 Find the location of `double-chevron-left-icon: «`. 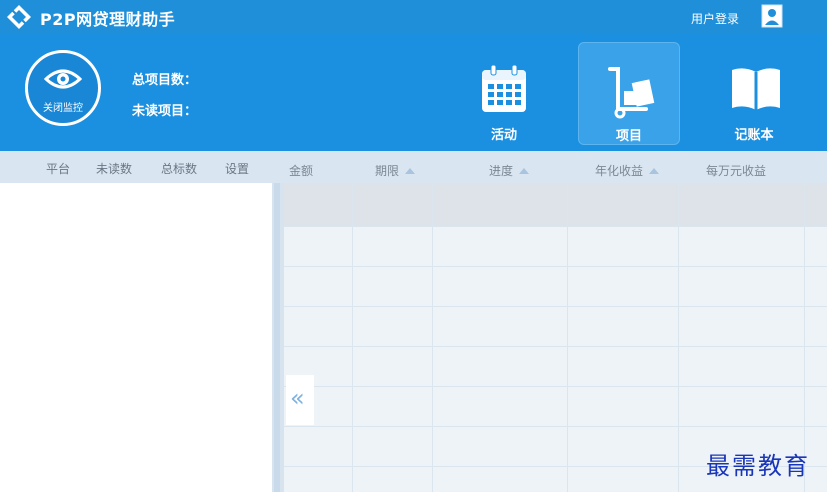

double-chevron-left-icon: « is located at coordinates (297, 398).